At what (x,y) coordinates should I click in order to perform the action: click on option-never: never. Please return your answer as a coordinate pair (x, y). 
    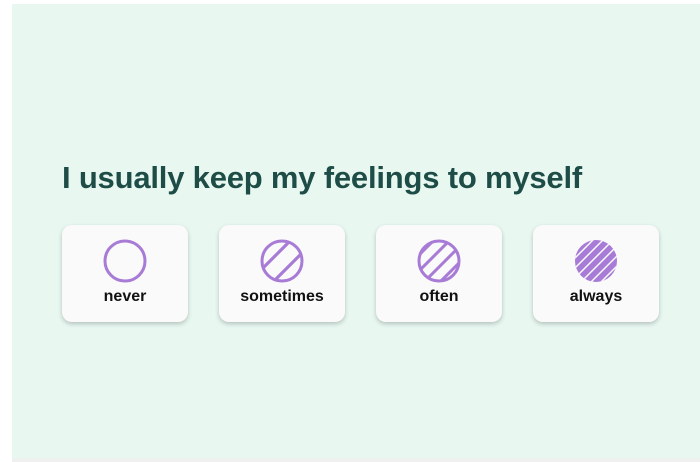
    Looking at the image, I should click on (125, 273).